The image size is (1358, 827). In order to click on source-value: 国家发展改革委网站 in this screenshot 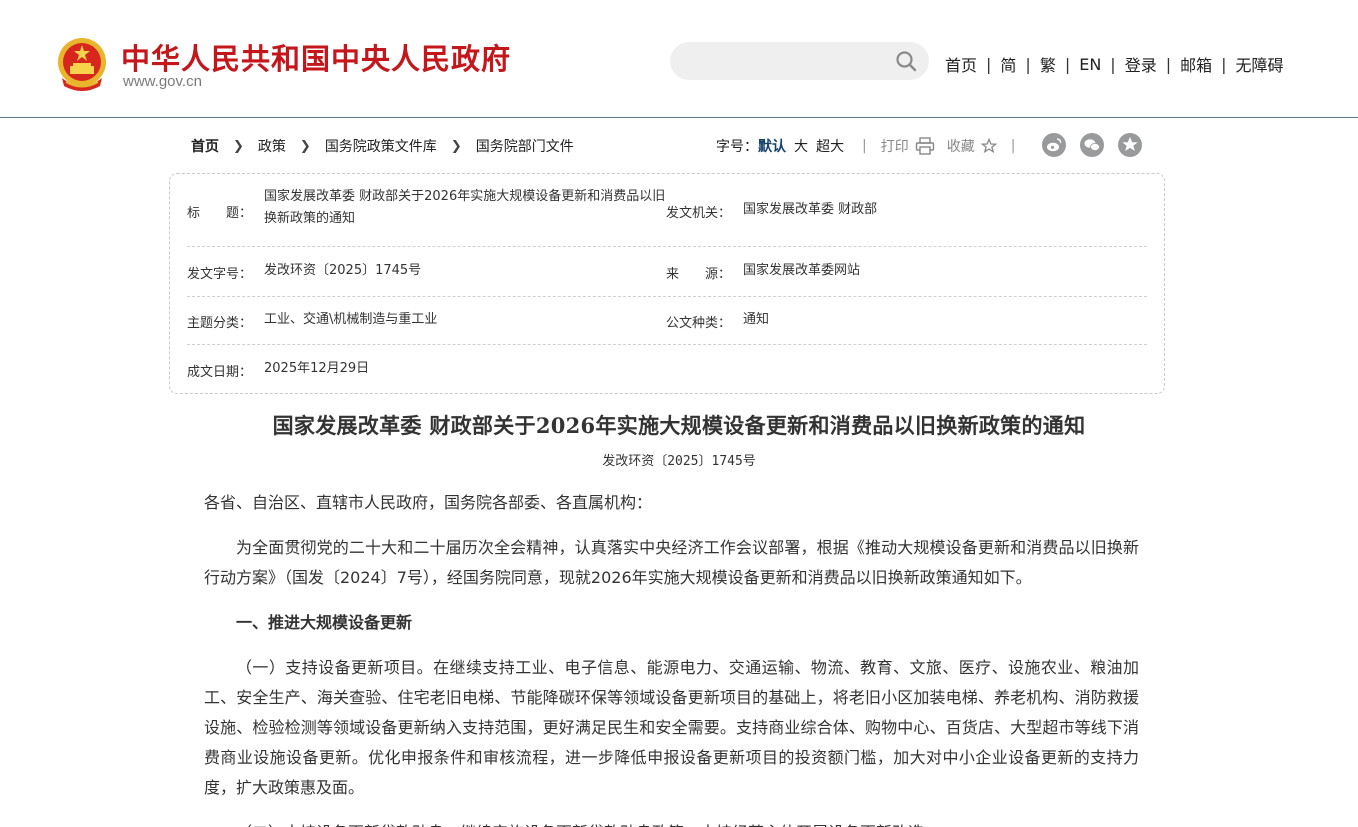, I will do `click(802, 270)`.